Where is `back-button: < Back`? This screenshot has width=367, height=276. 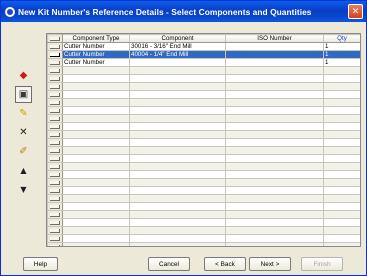
back-button: < Back is located at coordinates (225, 264).